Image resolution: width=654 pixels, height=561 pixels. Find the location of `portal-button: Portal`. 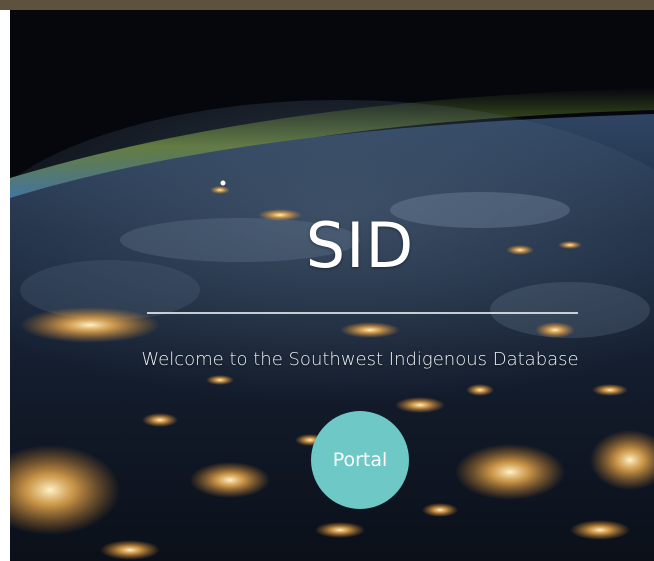

portal-button: Portal is located at coordinates (360, 460).